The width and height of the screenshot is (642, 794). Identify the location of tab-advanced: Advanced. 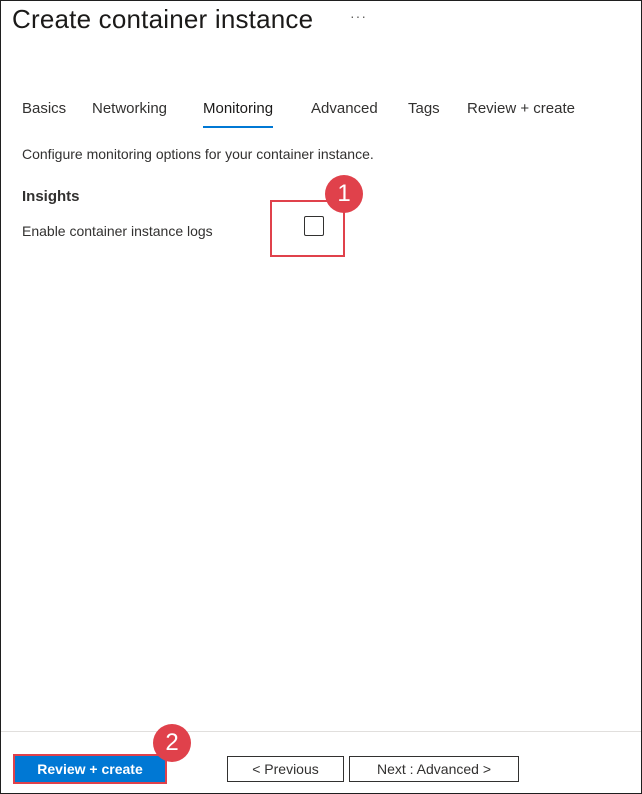
(344, 108).